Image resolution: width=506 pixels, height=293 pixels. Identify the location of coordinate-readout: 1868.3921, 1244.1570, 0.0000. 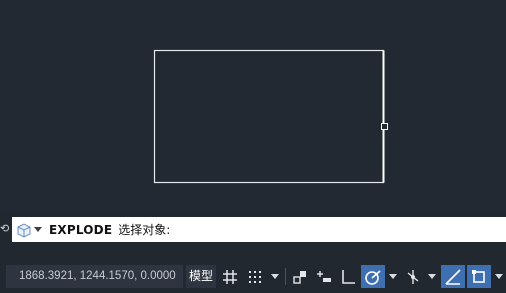
(94, 276).